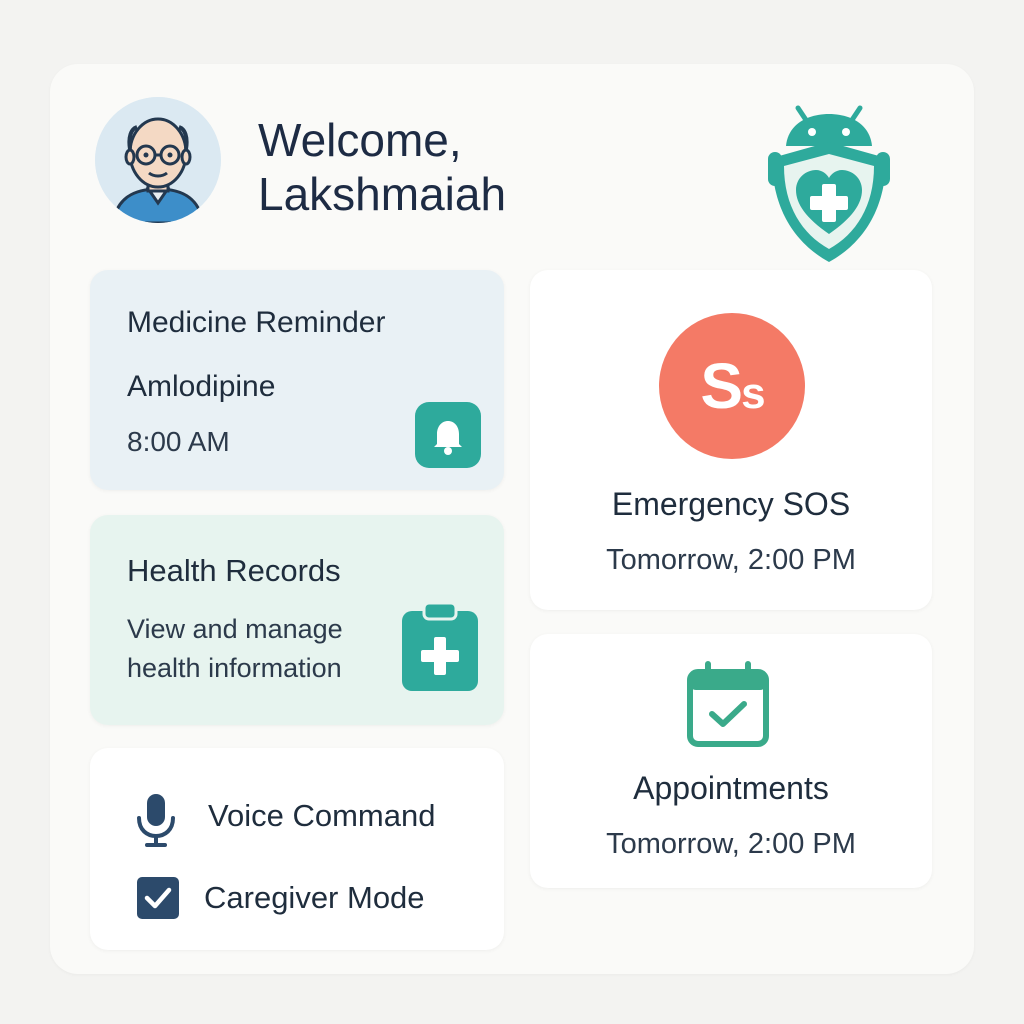  Describe the element at coordinates (731, 788) in the screenshot. I see `appointments-title: Appointments` at that location.